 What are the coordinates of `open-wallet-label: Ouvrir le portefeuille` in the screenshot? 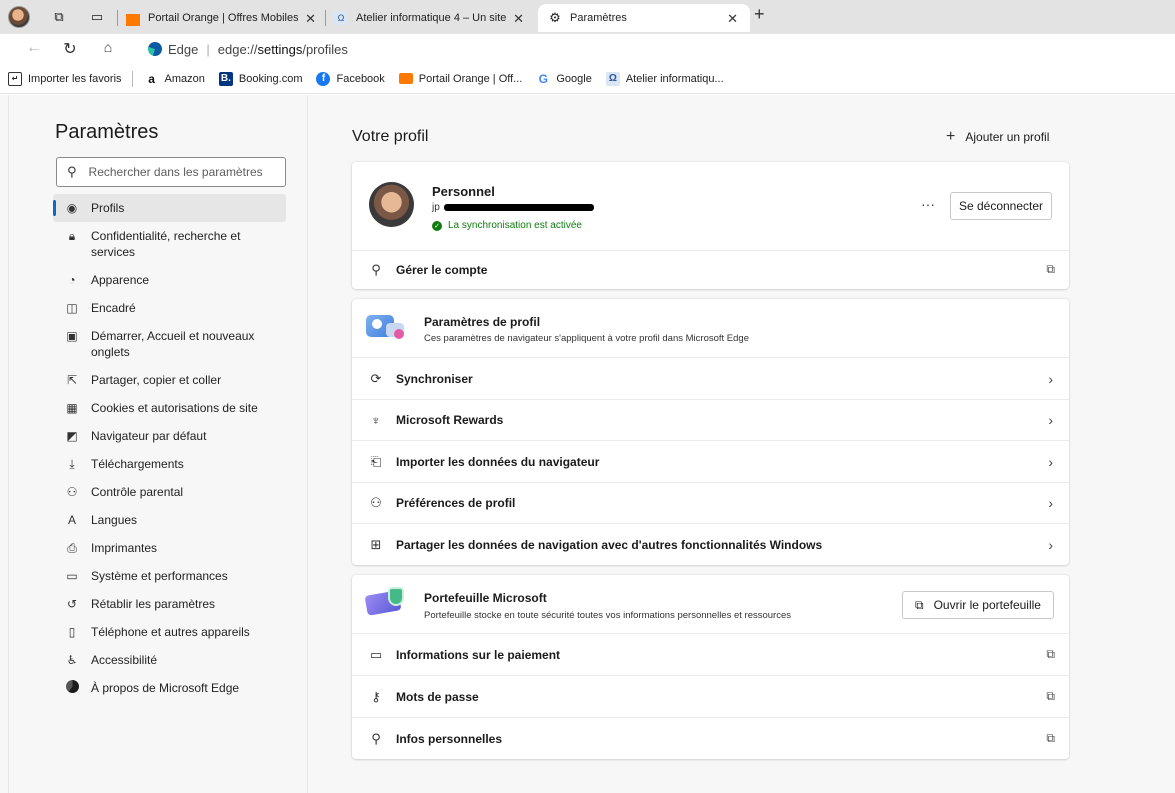 It's located at (987, 605).